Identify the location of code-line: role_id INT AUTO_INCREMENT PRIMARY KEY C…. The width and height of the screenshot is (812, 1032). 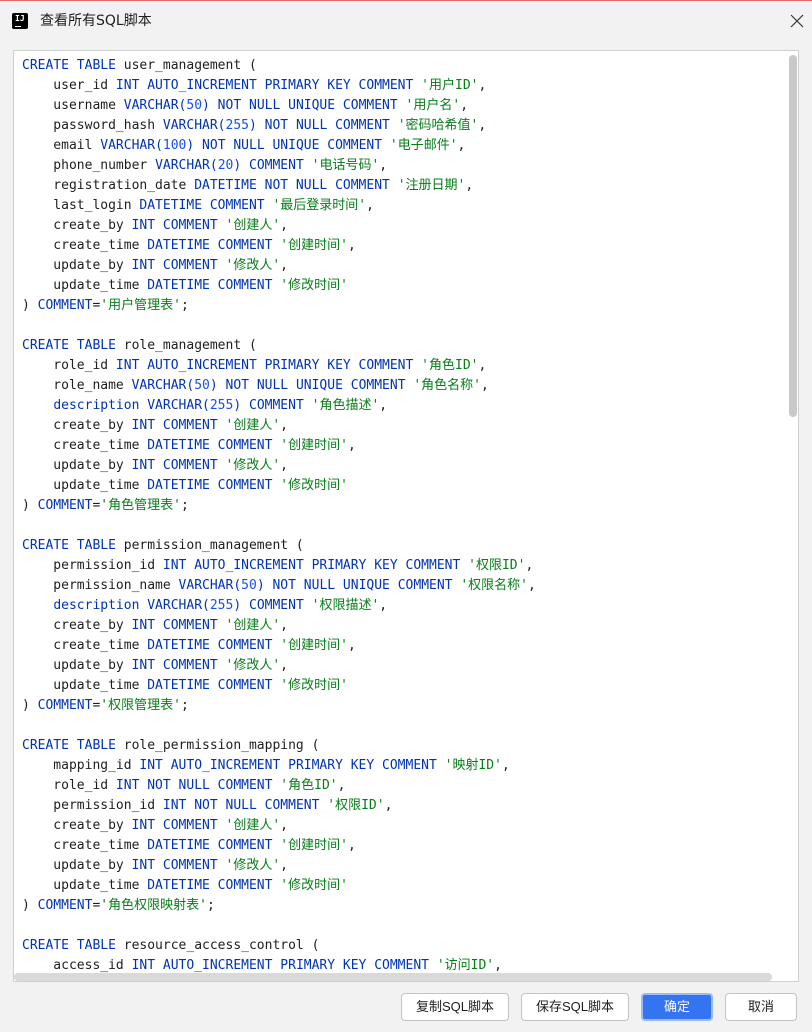
(279, 366).